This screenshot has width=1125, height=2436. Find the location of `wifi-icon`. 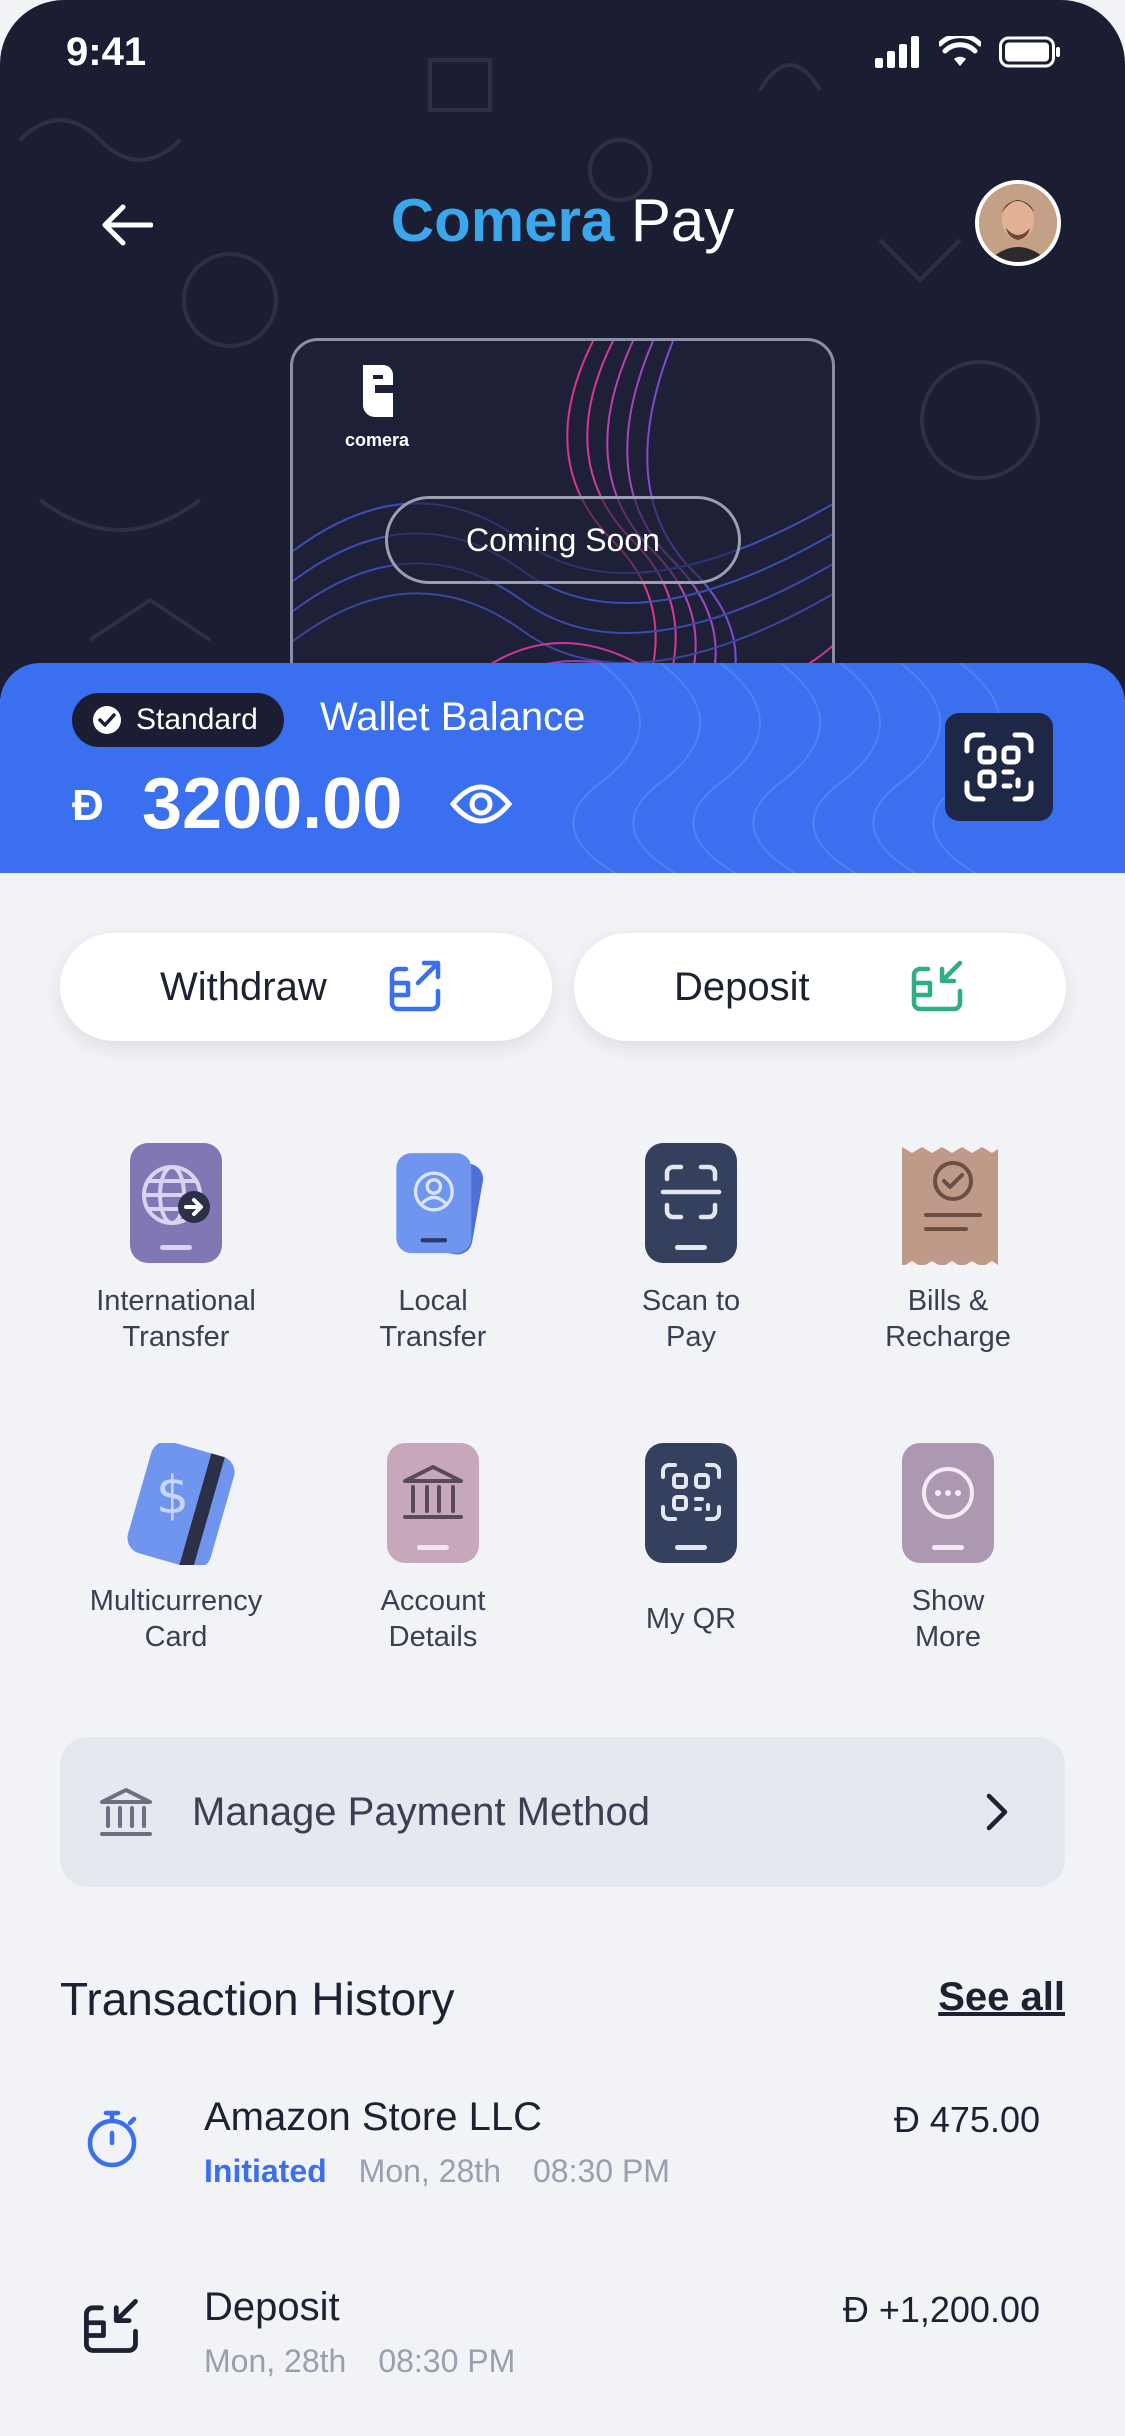

wifi-icon is located at coordinates (960, 51).